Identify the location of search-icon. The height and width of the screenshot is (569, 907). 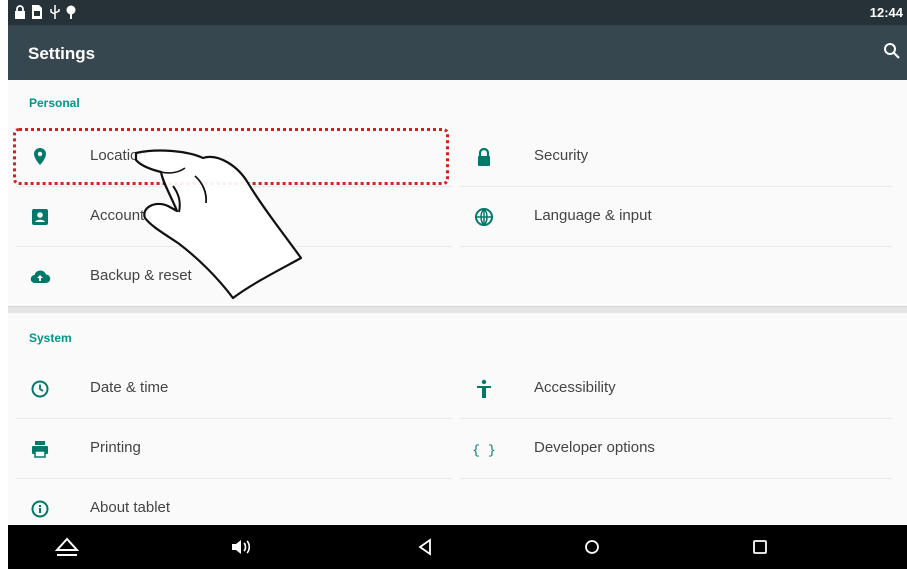
(892, 53).